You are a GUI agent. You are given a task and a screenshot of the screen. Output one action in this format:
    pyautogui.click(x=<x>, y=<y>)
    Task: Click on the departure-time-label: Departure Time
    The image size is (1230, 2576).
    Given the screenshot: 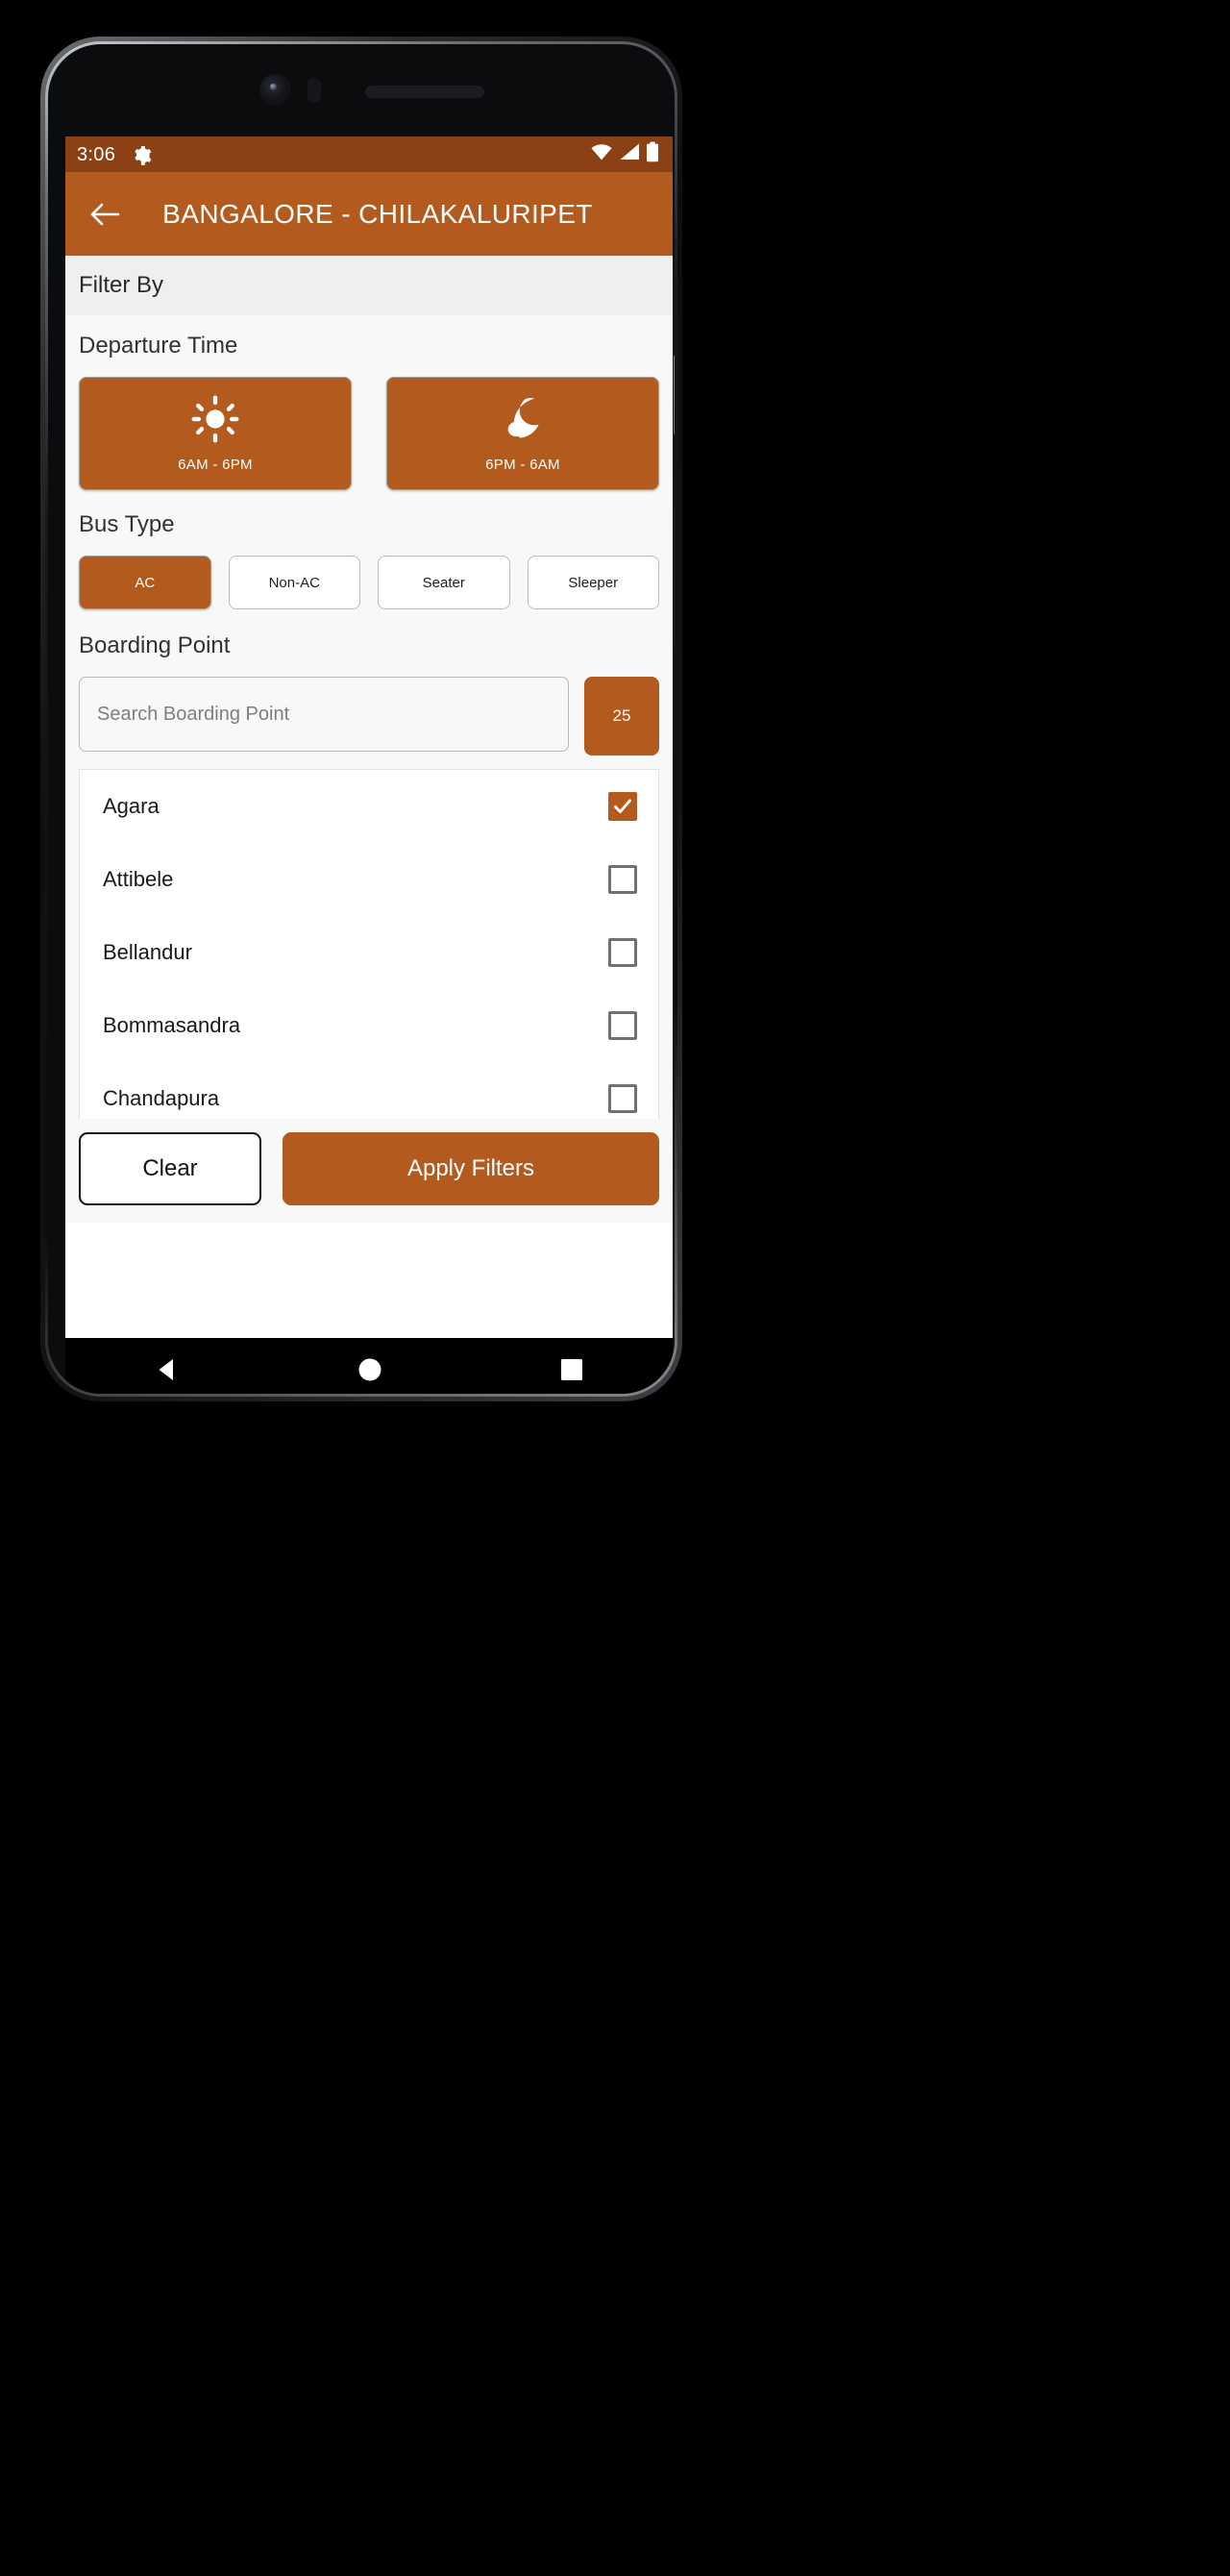 What is the action you would take?
    pyautogui.click(x=159, y=346)
    